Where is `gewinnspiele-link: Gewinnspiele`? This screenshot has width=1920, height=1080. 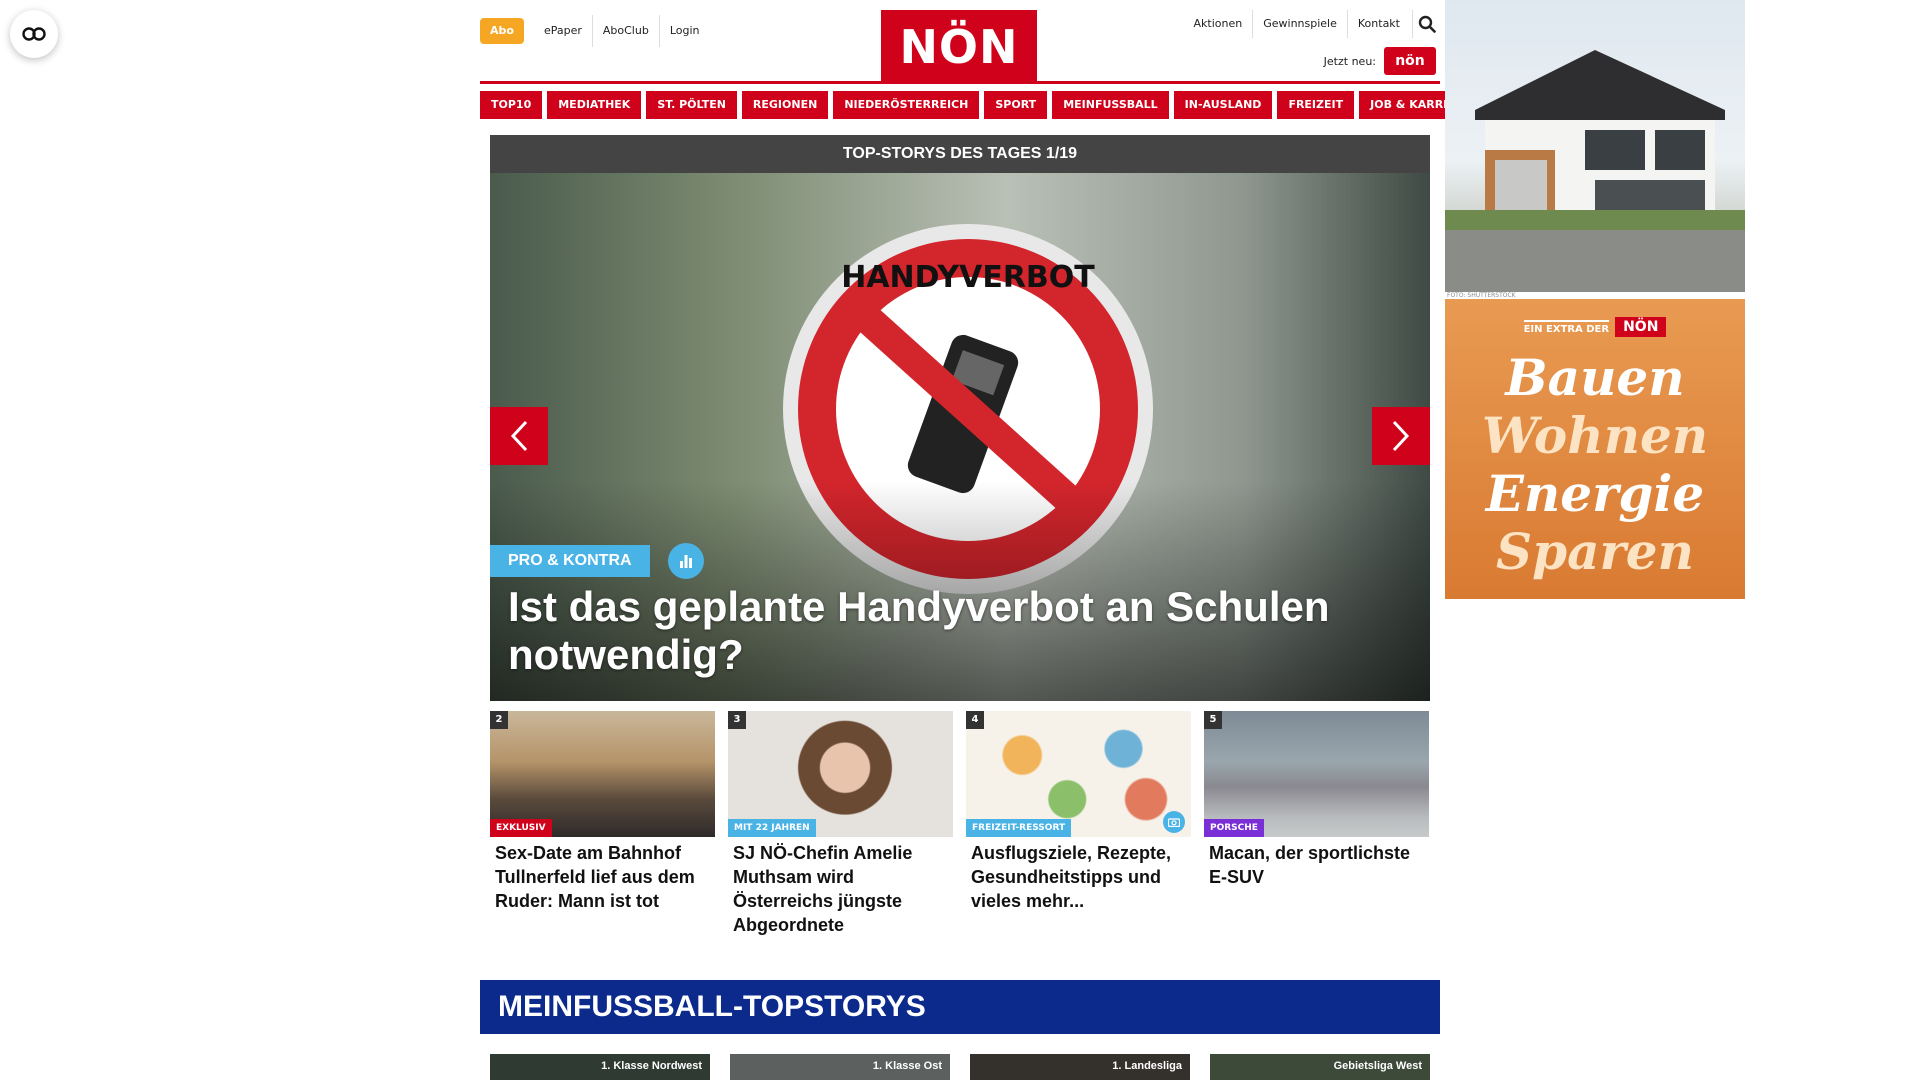
gewinnspiele-link: Gewinnspiele is located at coordinates (1299, 24).